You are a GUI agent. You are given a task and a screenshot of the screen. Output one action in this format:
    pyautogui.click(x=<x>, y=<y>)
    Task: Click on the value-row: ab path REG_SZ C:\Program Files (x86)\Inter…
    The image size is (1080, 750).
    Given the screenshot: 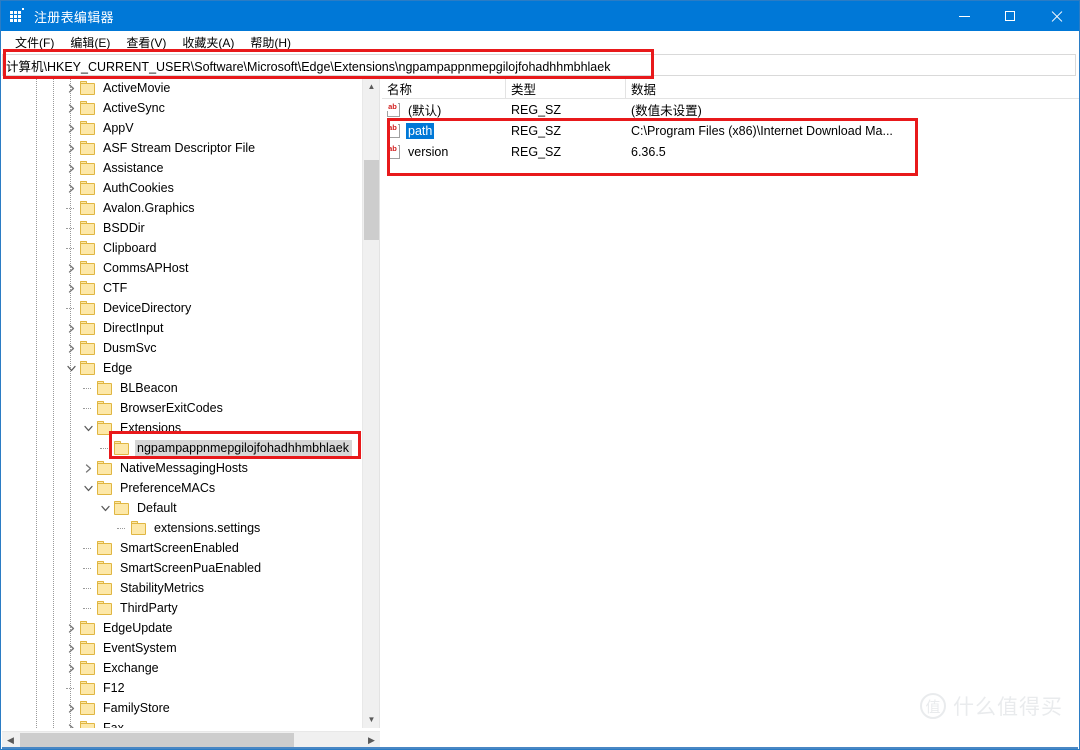 What is the action you would take?
    pyautogui.click(x=730, y=130)
    